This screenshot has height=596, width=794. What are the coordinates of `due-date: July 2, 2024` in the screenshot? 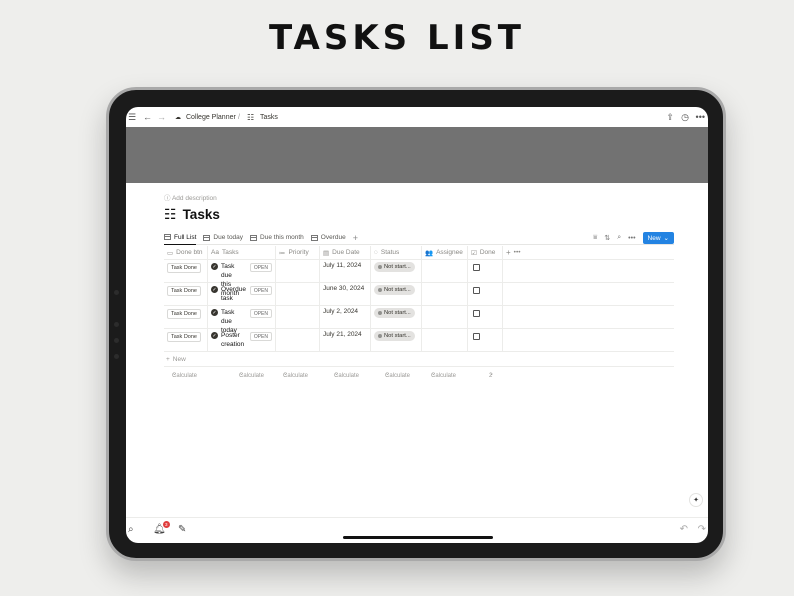 It's located at (340, 317).